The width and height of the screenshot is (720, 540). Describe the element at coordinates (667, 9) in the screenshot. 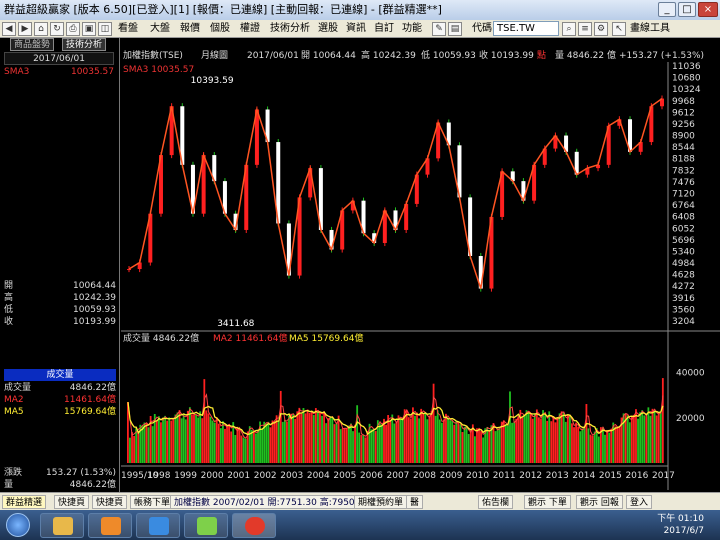

I see `minimize-button: _` at that location.